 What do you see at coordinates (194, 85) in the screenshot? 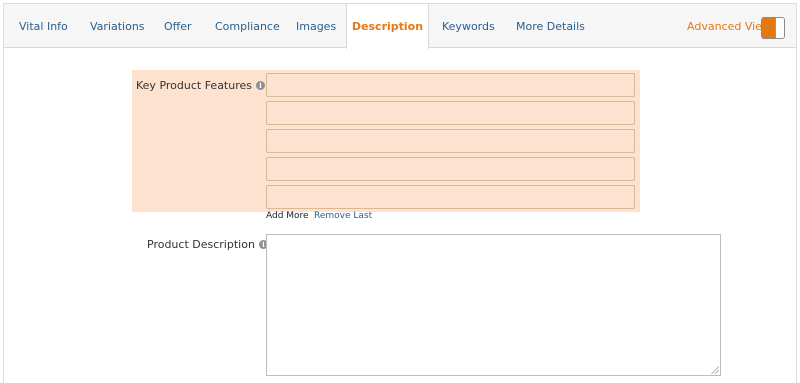
I see `key-features-label: Key Product Features` at bounding box center [194, 85].